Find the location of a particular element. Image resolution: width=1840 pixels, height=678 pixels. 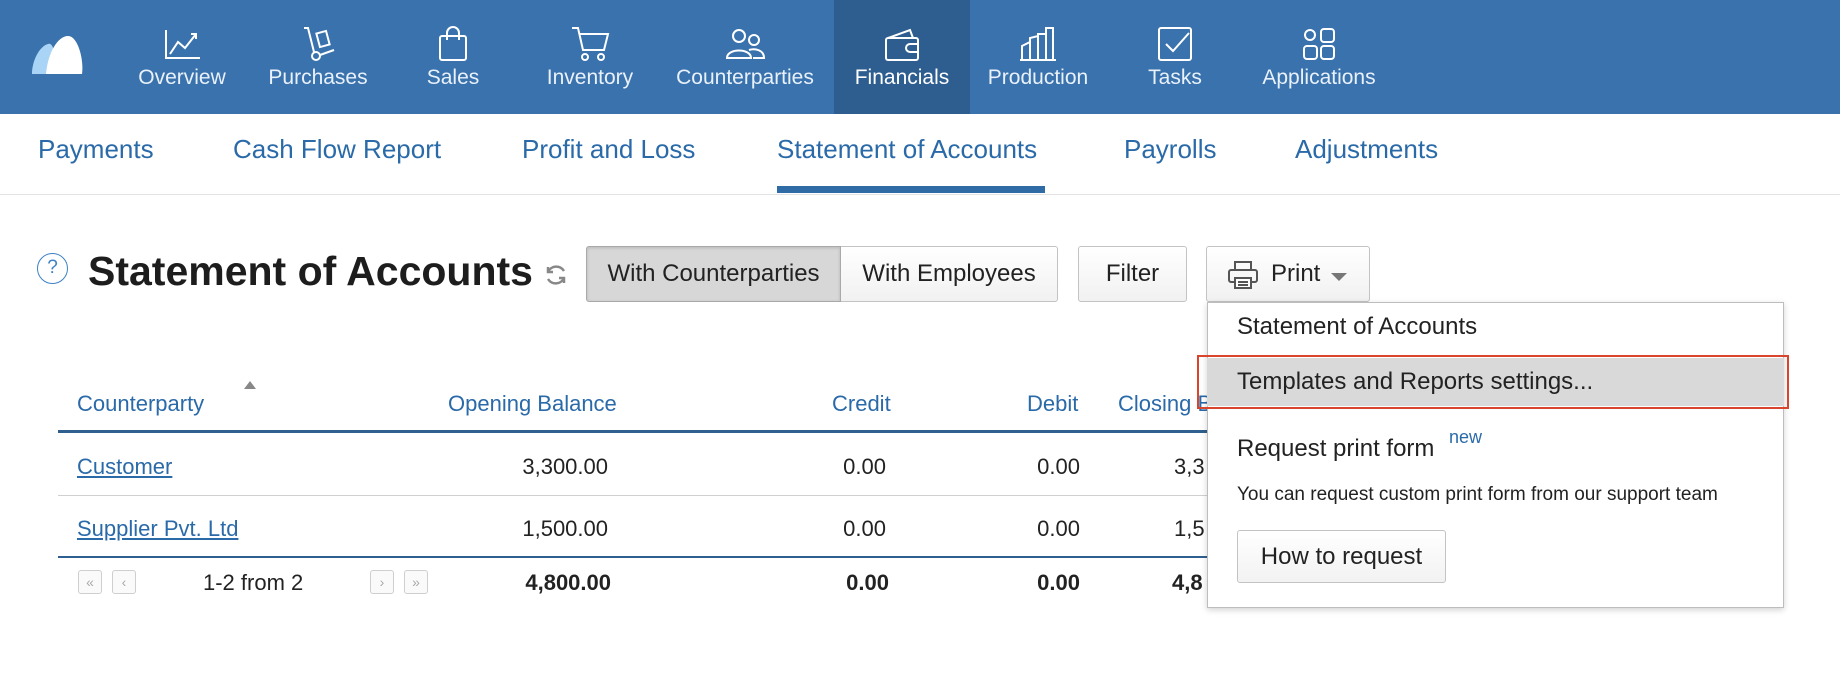

closing-balance-cell: 3,3 is located at coordinates (1189, 466).